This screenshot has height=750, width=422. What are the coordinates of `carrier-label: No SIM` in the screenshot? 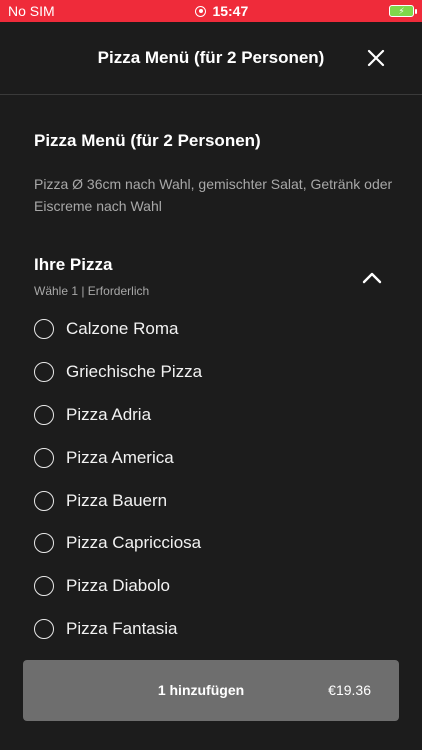 It's located at (31, 11).